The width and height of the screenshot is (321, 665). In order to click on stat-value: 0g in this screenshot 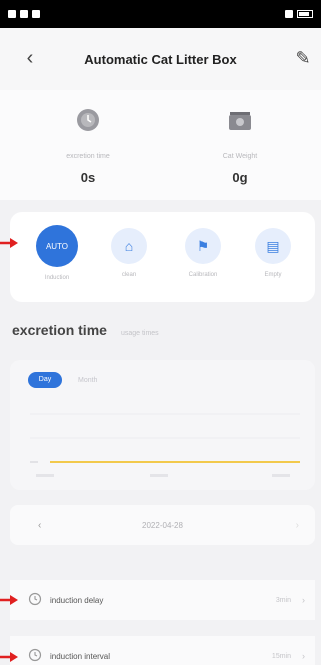, I will do `click(240, 177)`.